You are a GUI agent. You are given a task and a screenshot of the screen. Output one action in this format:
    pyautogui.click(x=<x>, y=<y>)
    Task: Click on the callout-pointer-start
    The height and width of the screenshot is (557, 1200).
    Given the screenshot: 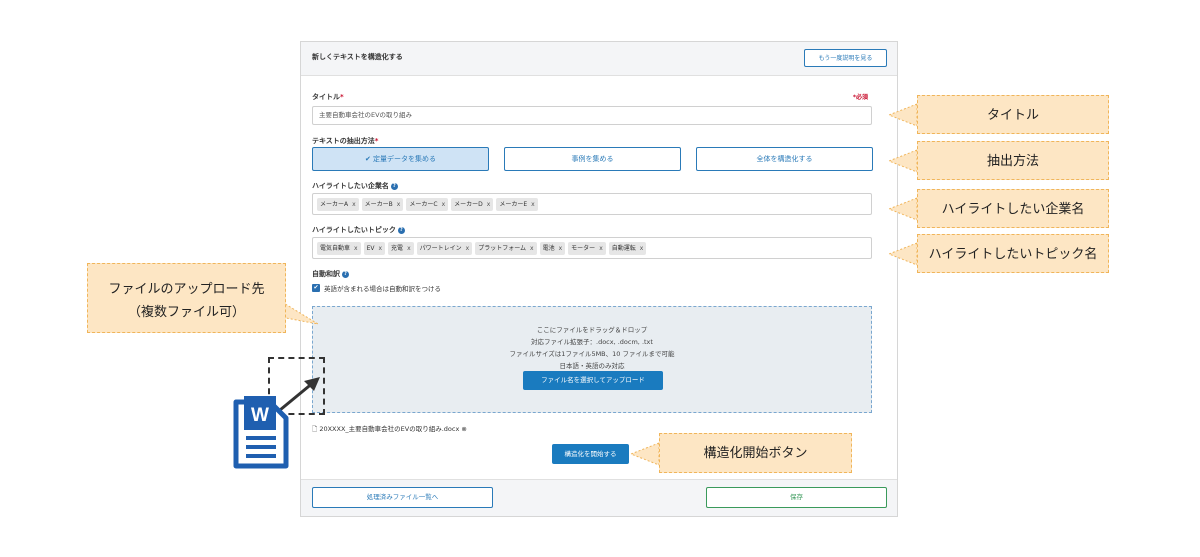 What is the action you would take?
    pyautogui.click(x=644, y=454)
    